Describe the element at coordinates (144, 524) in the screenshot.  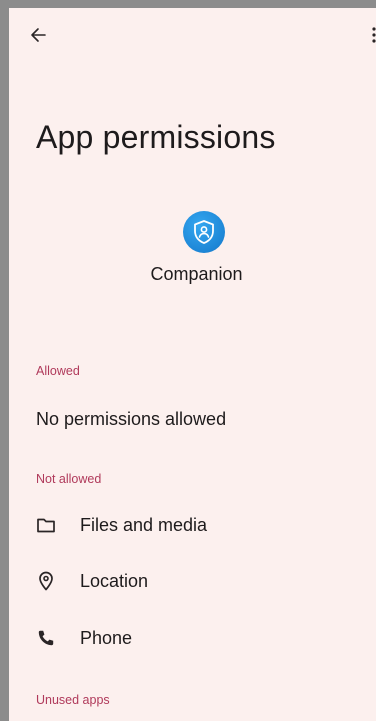
I see `permission-label: Files and media` at that location.